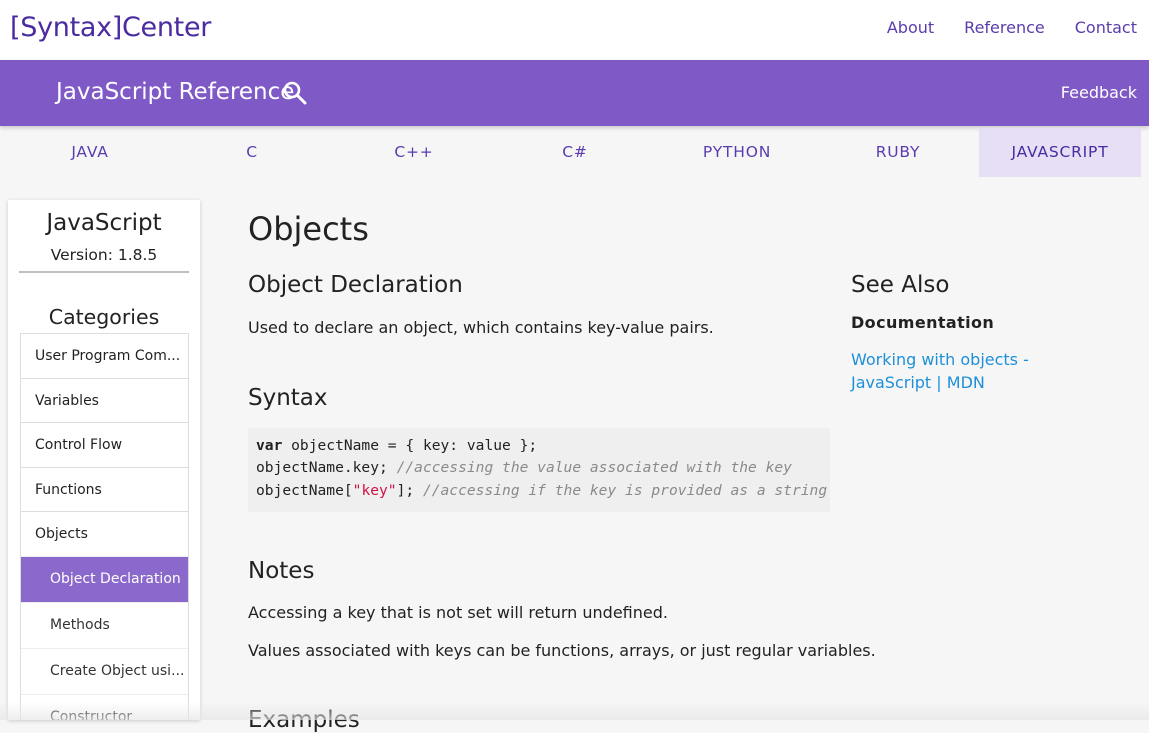 This screenshot has height=733, width=1149. Describe the element at coordinates (104, 255) in the screenshot. I see `sidebar-version: Version: 1.8.5` at that location.